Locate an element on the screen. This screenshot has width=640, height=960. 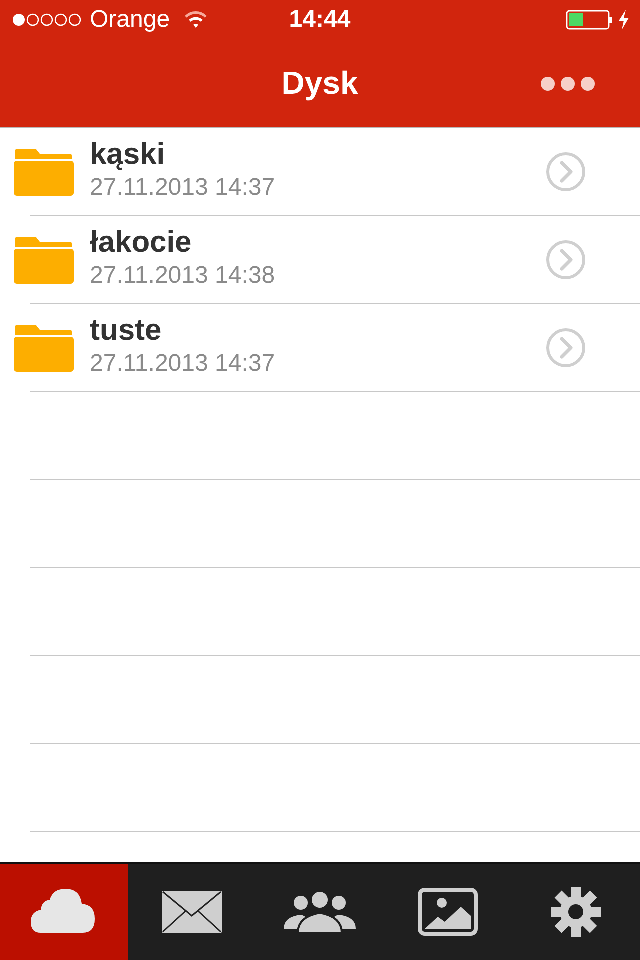
charging-icon is located at coordinates (624, 20).